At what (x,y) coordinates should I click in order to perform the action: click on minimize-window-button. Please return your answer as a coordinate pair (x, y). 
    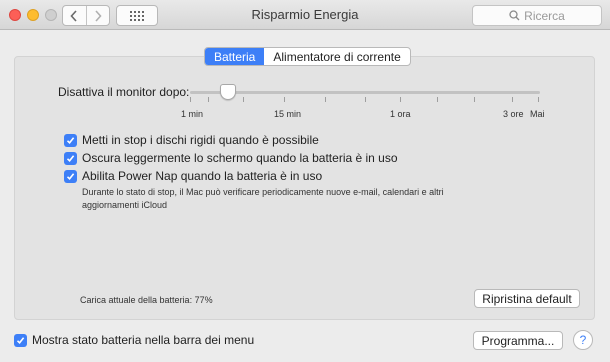
    Looking at the image, I should click on (33, 15).